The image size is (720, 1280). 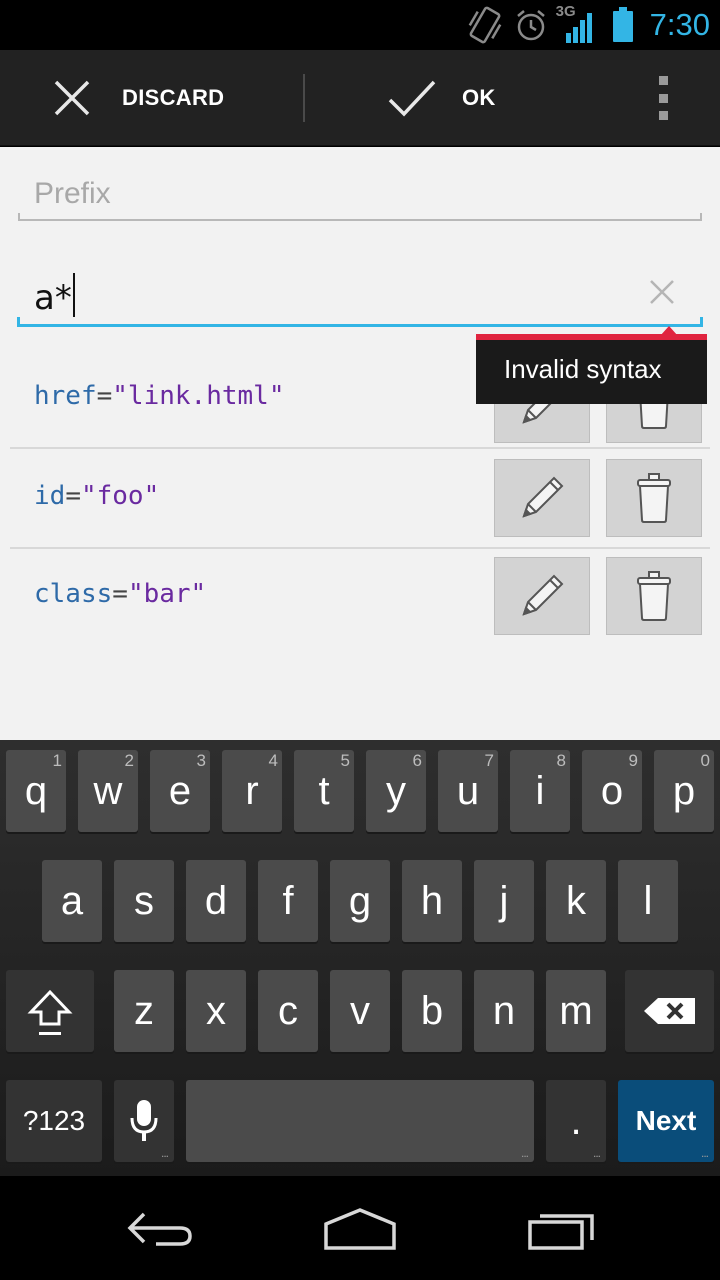 What do you see at coordinates (576, 901) in the screenshot?
I see `key-k: k` at bounding box center [576, 901].